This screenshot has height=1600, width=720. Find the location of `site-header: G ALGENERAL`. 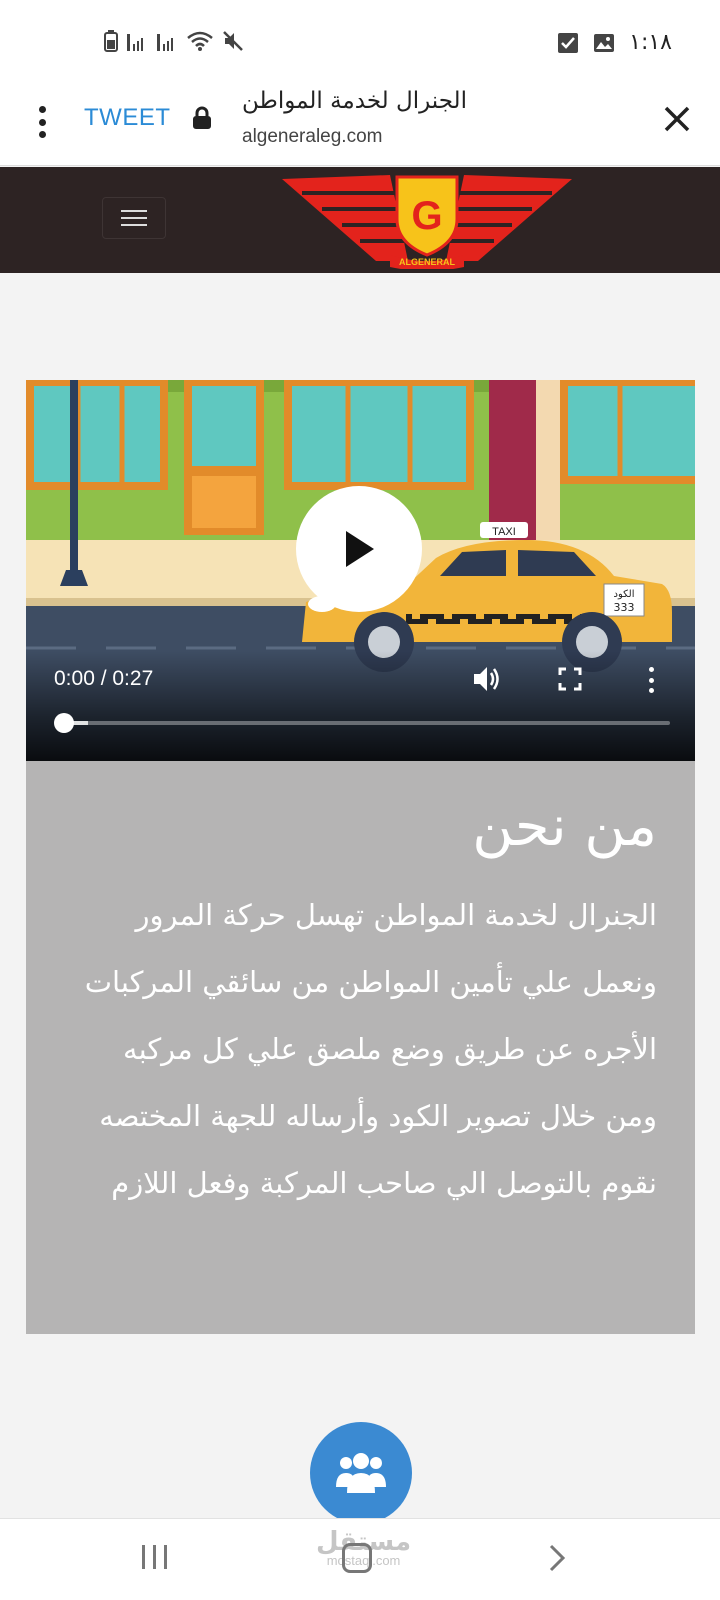

site-header: G ALGENERAL is located at coordinates (360, 220).